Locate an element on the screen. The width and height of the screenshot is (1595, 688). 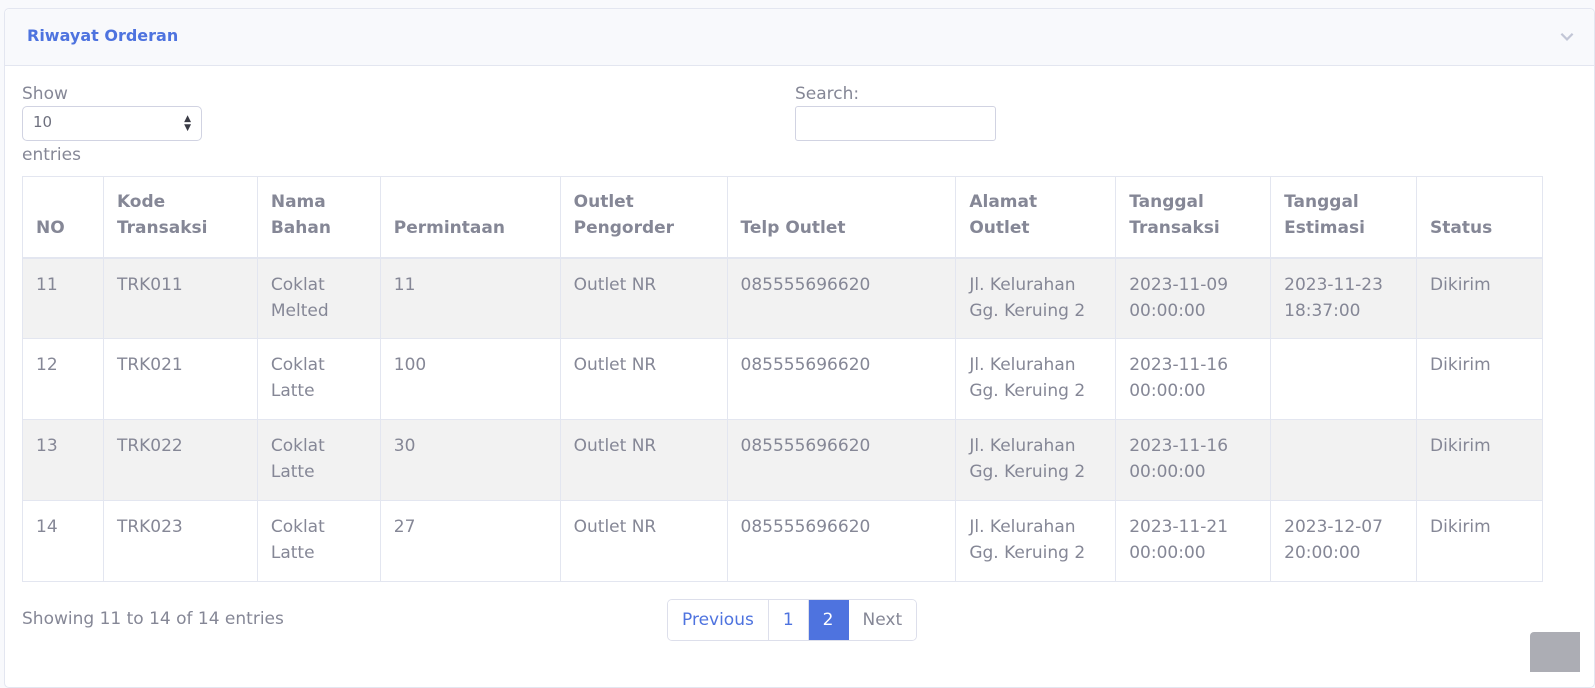
previous-page-button: Previous is located at coordinates (718, 620).